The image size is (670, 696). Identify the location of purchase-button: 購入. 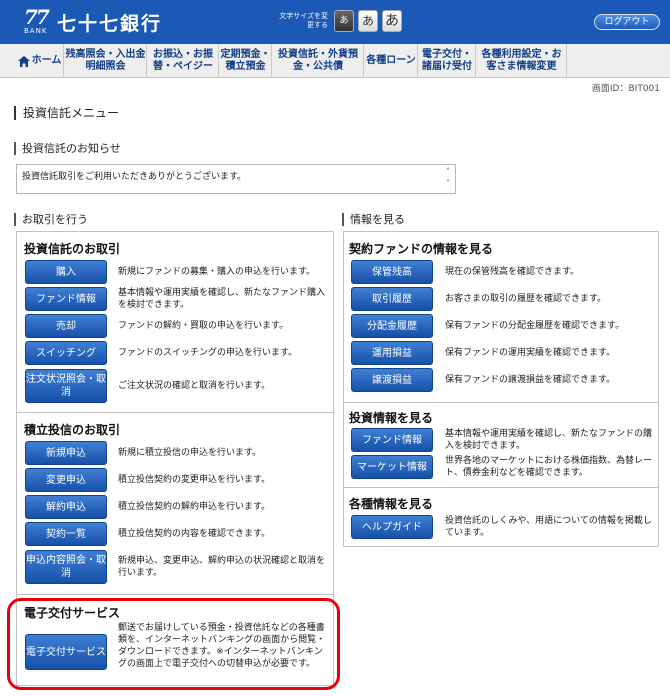
(66, 272).